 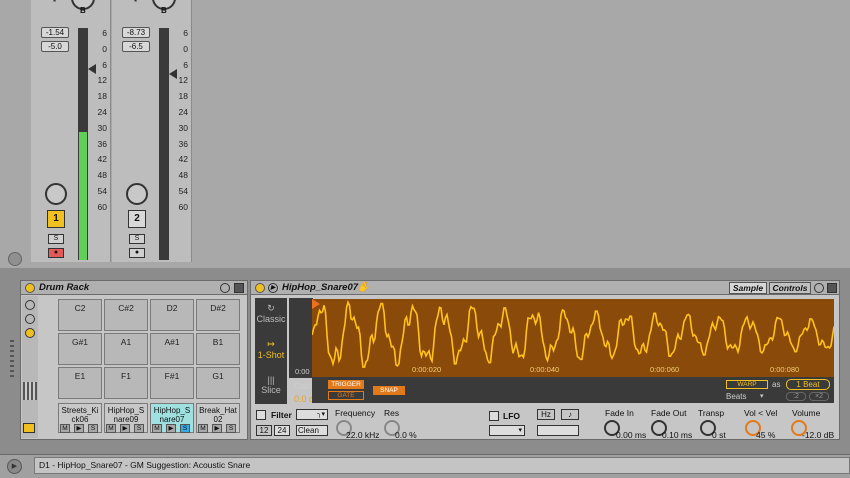 I want to click on lfo-wave-select: ▾, so click(x=507, y=430).